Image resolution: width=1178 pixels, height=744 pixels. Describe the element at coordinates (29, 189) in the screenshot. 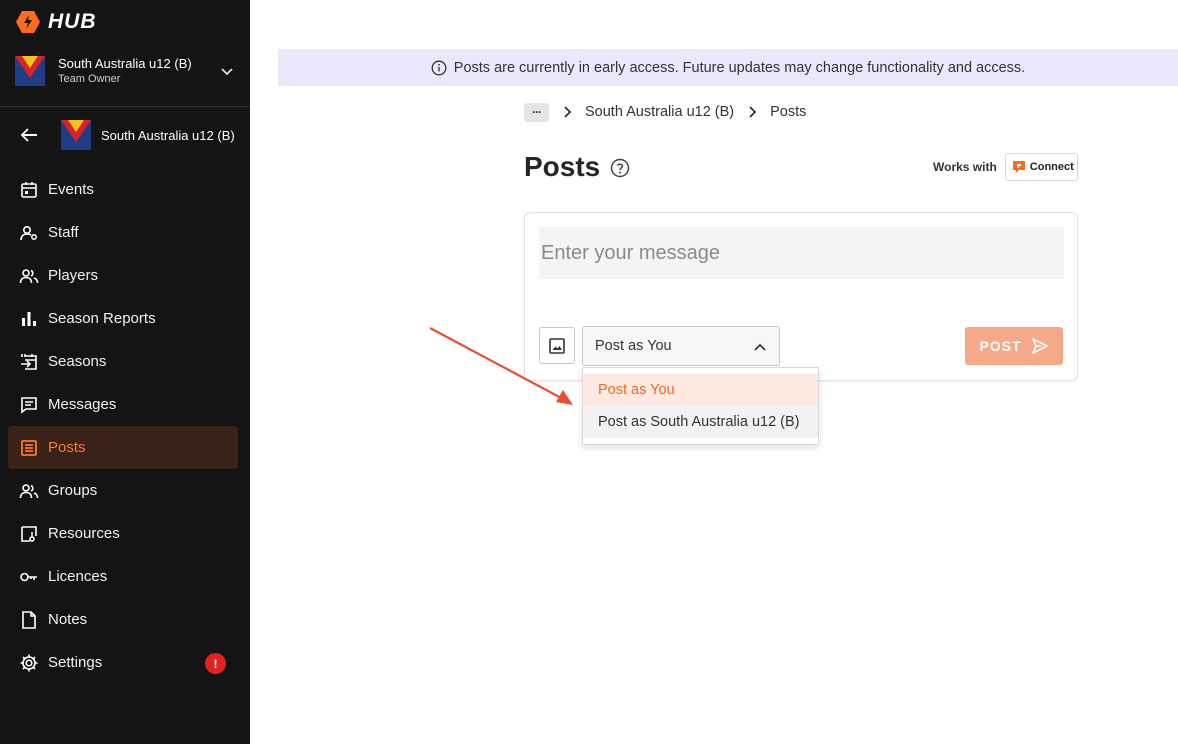

I see `calendar-icon` at that location.